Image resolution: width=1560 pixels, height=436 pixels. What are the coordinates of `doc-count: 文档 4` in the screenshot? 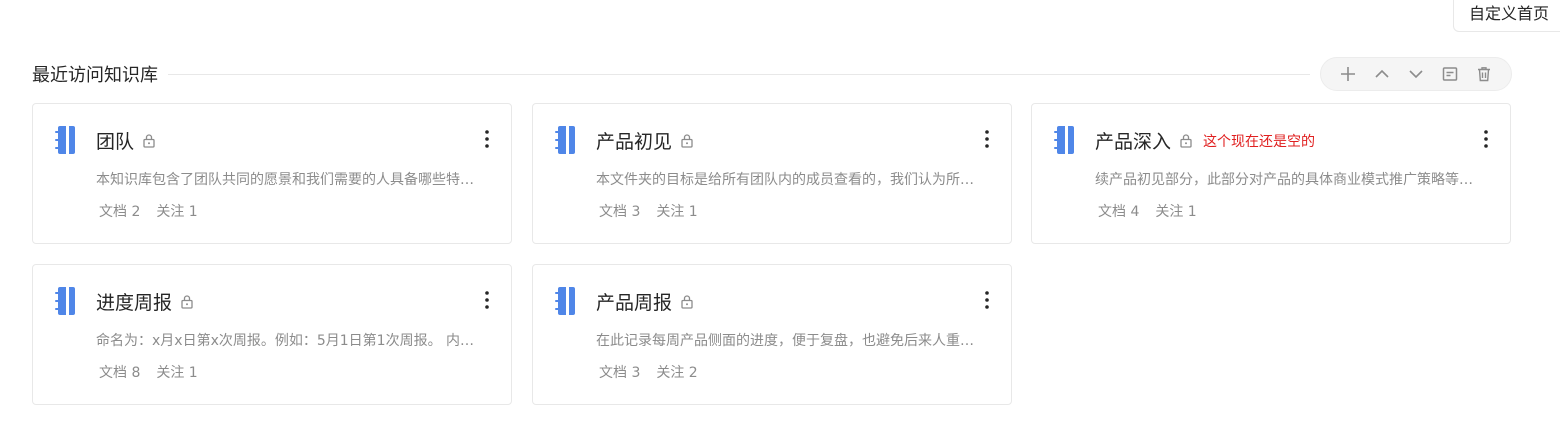 It's located at (1119, 212).